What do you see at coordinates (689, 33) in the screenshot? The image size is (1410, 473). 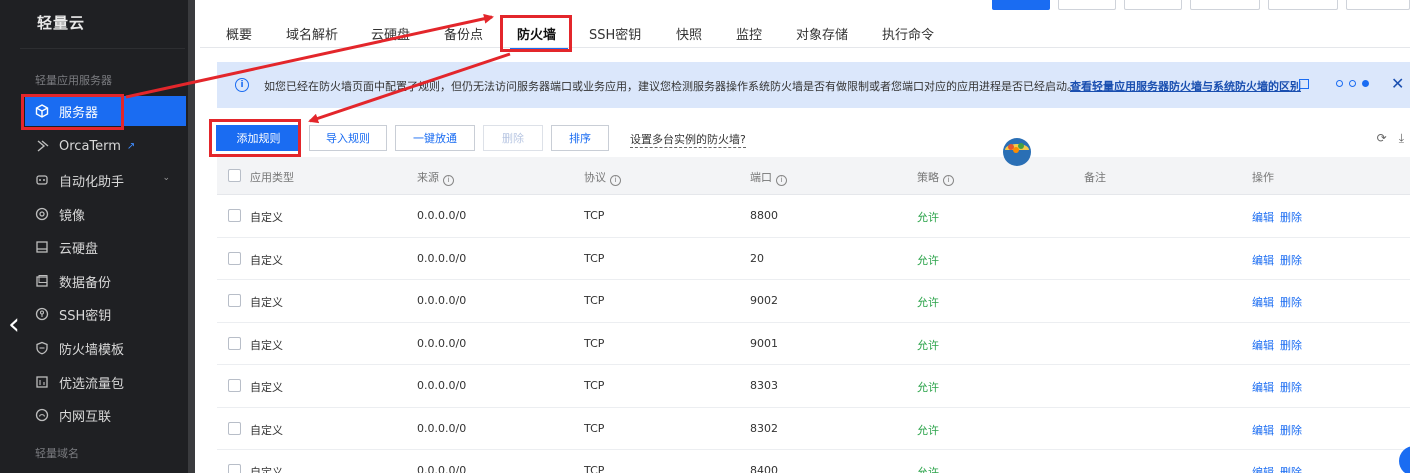 I see `tab-snapshot: 快照` at bounding box center [689, 33].